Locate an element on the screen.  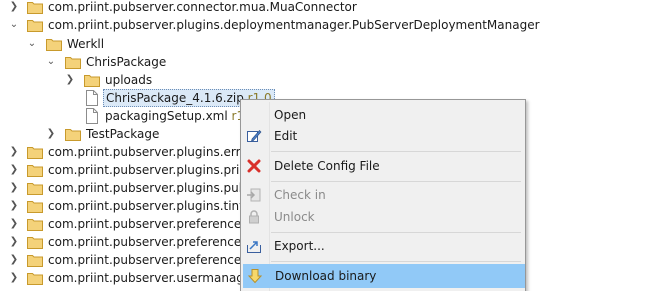
tree-item-label: TestPackage is located at coordinates (123, 134).